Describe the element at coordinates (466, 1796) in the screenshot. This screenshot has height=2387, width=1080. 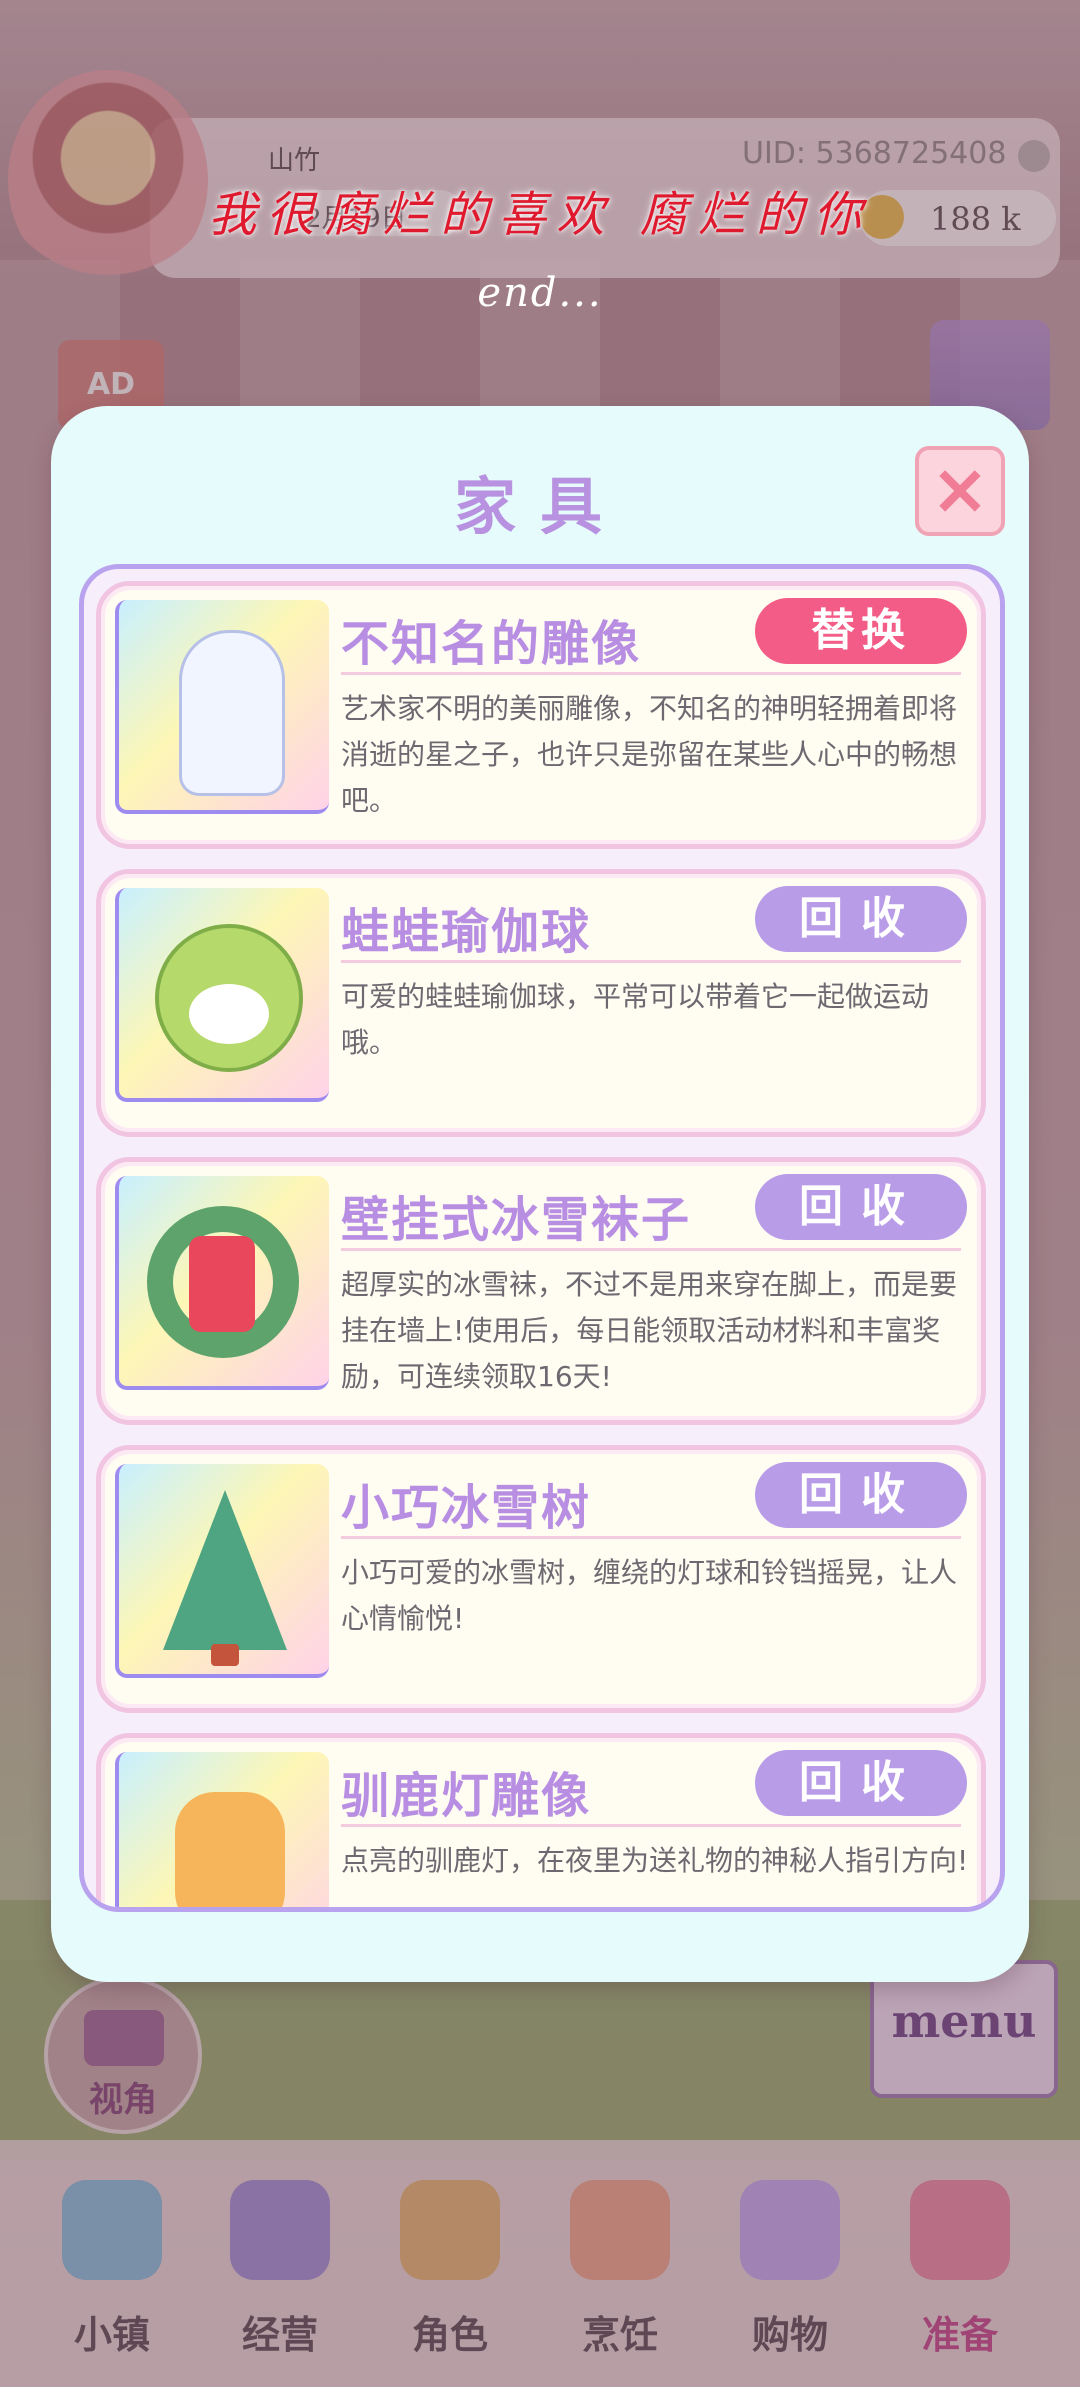
I see `item-name: 驯鹿灯雕像` at that location.